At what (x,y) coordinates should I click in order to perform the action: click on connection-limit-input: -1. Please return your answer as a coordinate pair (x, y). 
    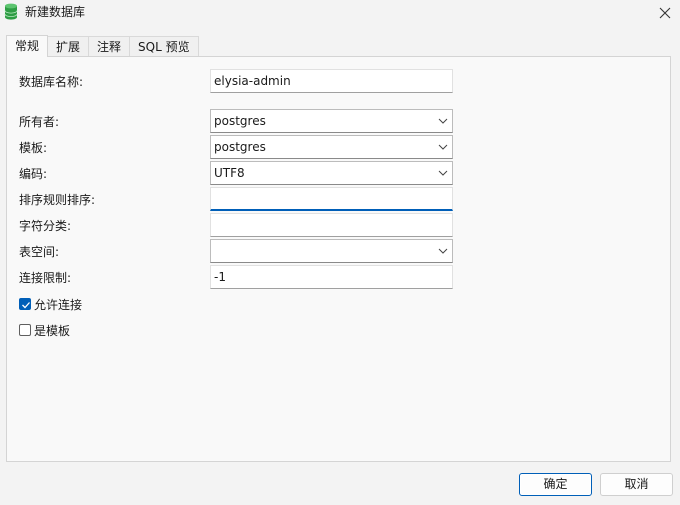
    Looking at the image, I should click on (331, 277).